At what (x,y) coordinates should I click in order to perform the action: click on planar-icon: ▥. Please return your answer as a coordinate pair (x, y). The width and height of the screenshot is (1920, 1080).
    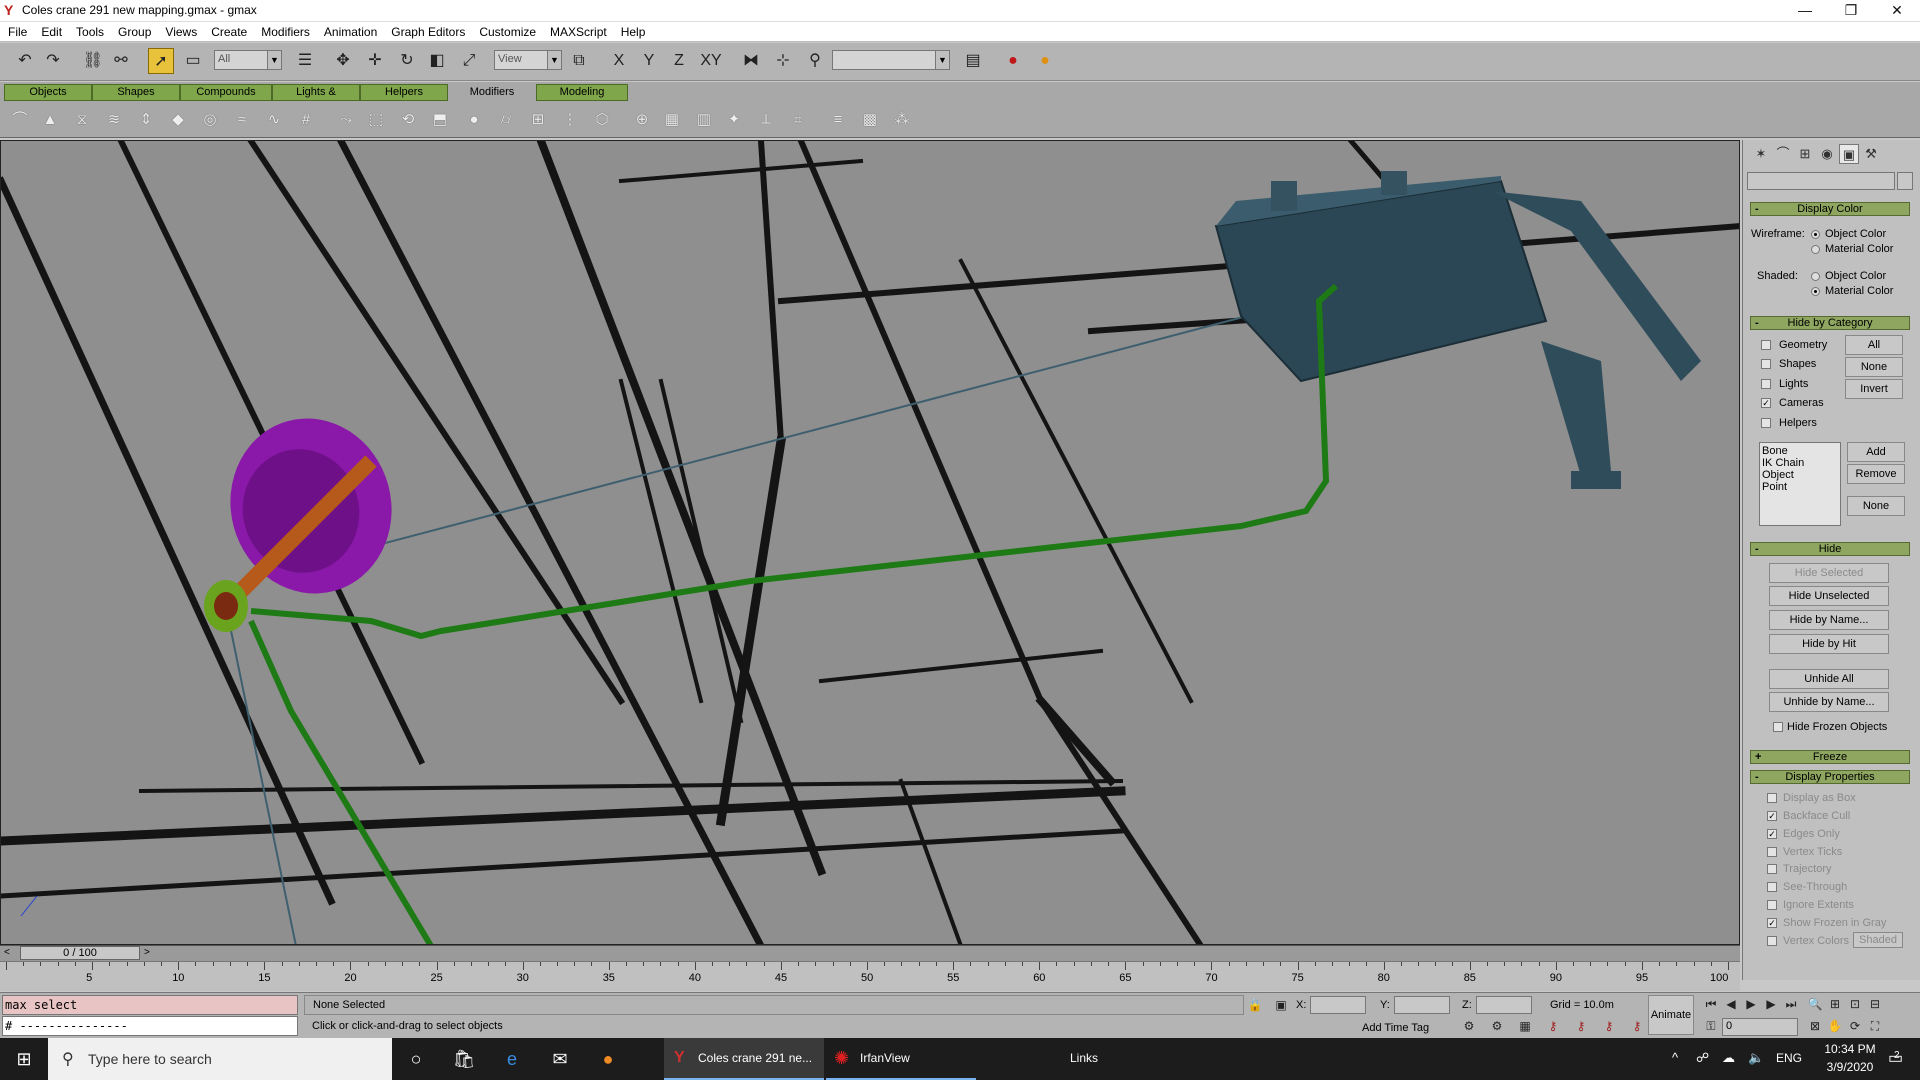
    Looking at the image, I should click on (704, 120).